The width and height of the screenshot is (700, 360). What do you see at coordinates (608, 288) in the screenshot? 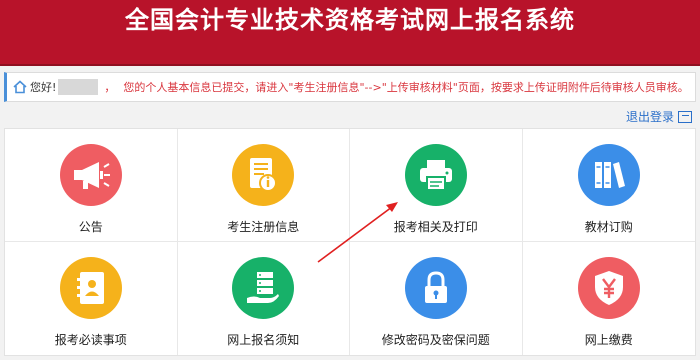
I see `yen-shield-icon` at bounding box center [608, 288].